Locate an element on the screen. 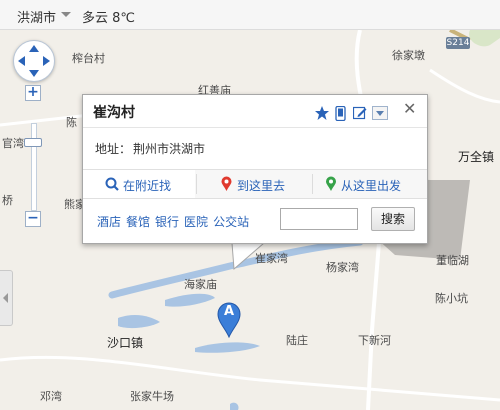 This screenshot has width=500, height=410. zoom-out-button: − is located at coordinates (33, 219).